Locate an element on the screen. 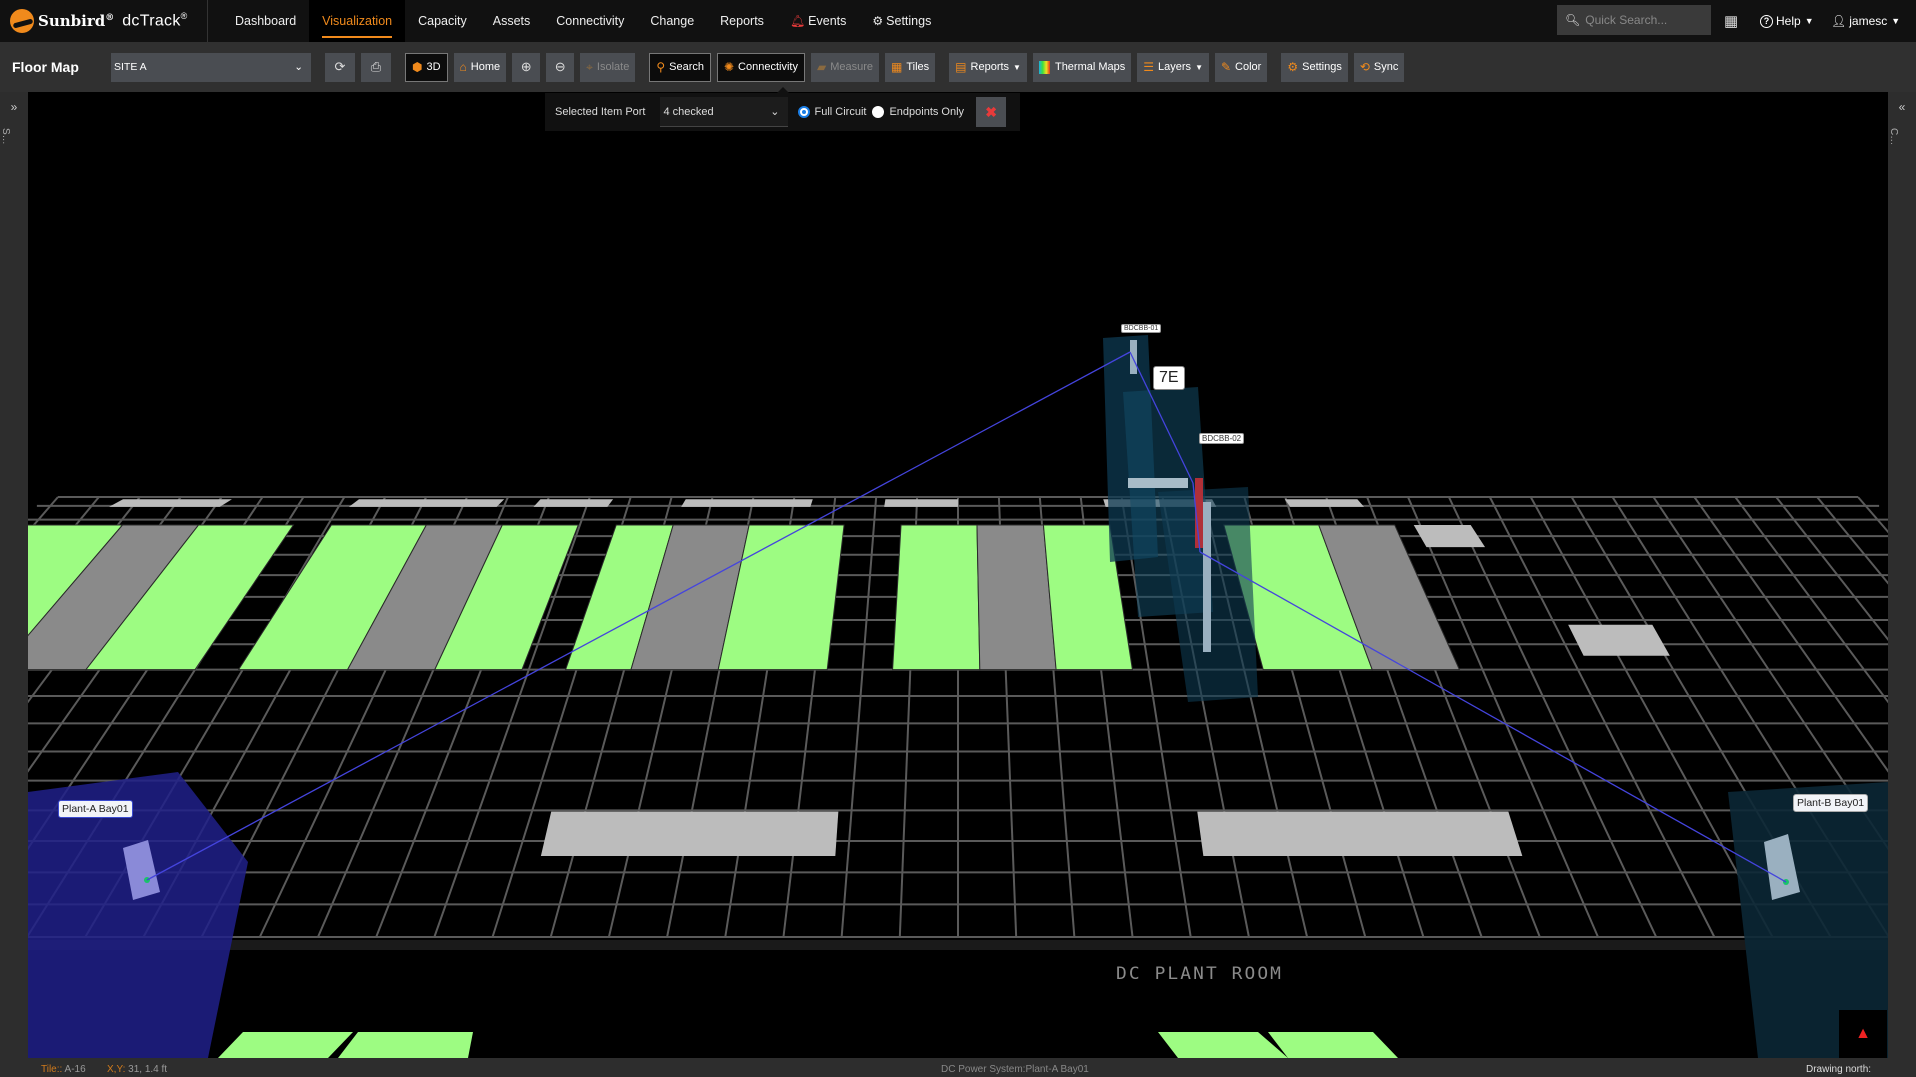  search-button: ⚲ Search is located at coordinates (680, 67).